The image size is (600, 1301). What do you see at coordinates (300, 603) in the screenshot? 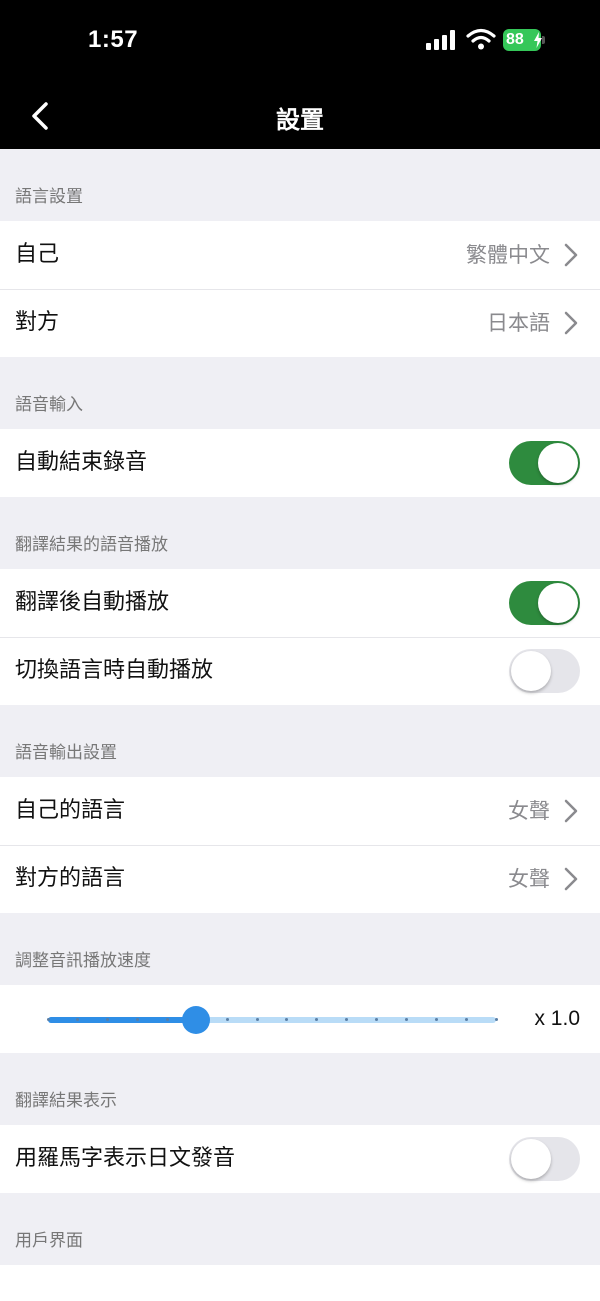
I see `row-auto-play: 翻譯後自動播放` at bounding box center [300, 603].